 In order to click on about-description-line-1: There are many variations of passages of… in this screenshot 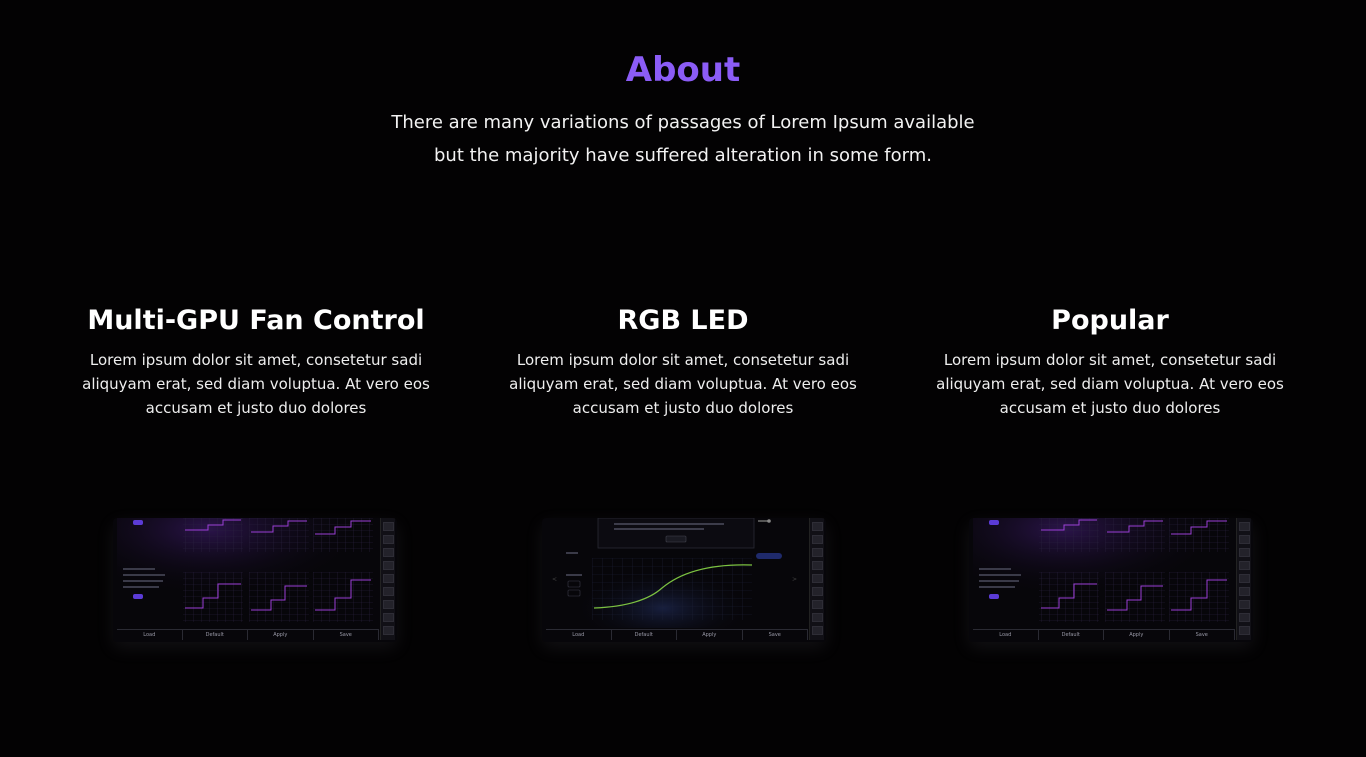, I will do `click(683, 122)`.